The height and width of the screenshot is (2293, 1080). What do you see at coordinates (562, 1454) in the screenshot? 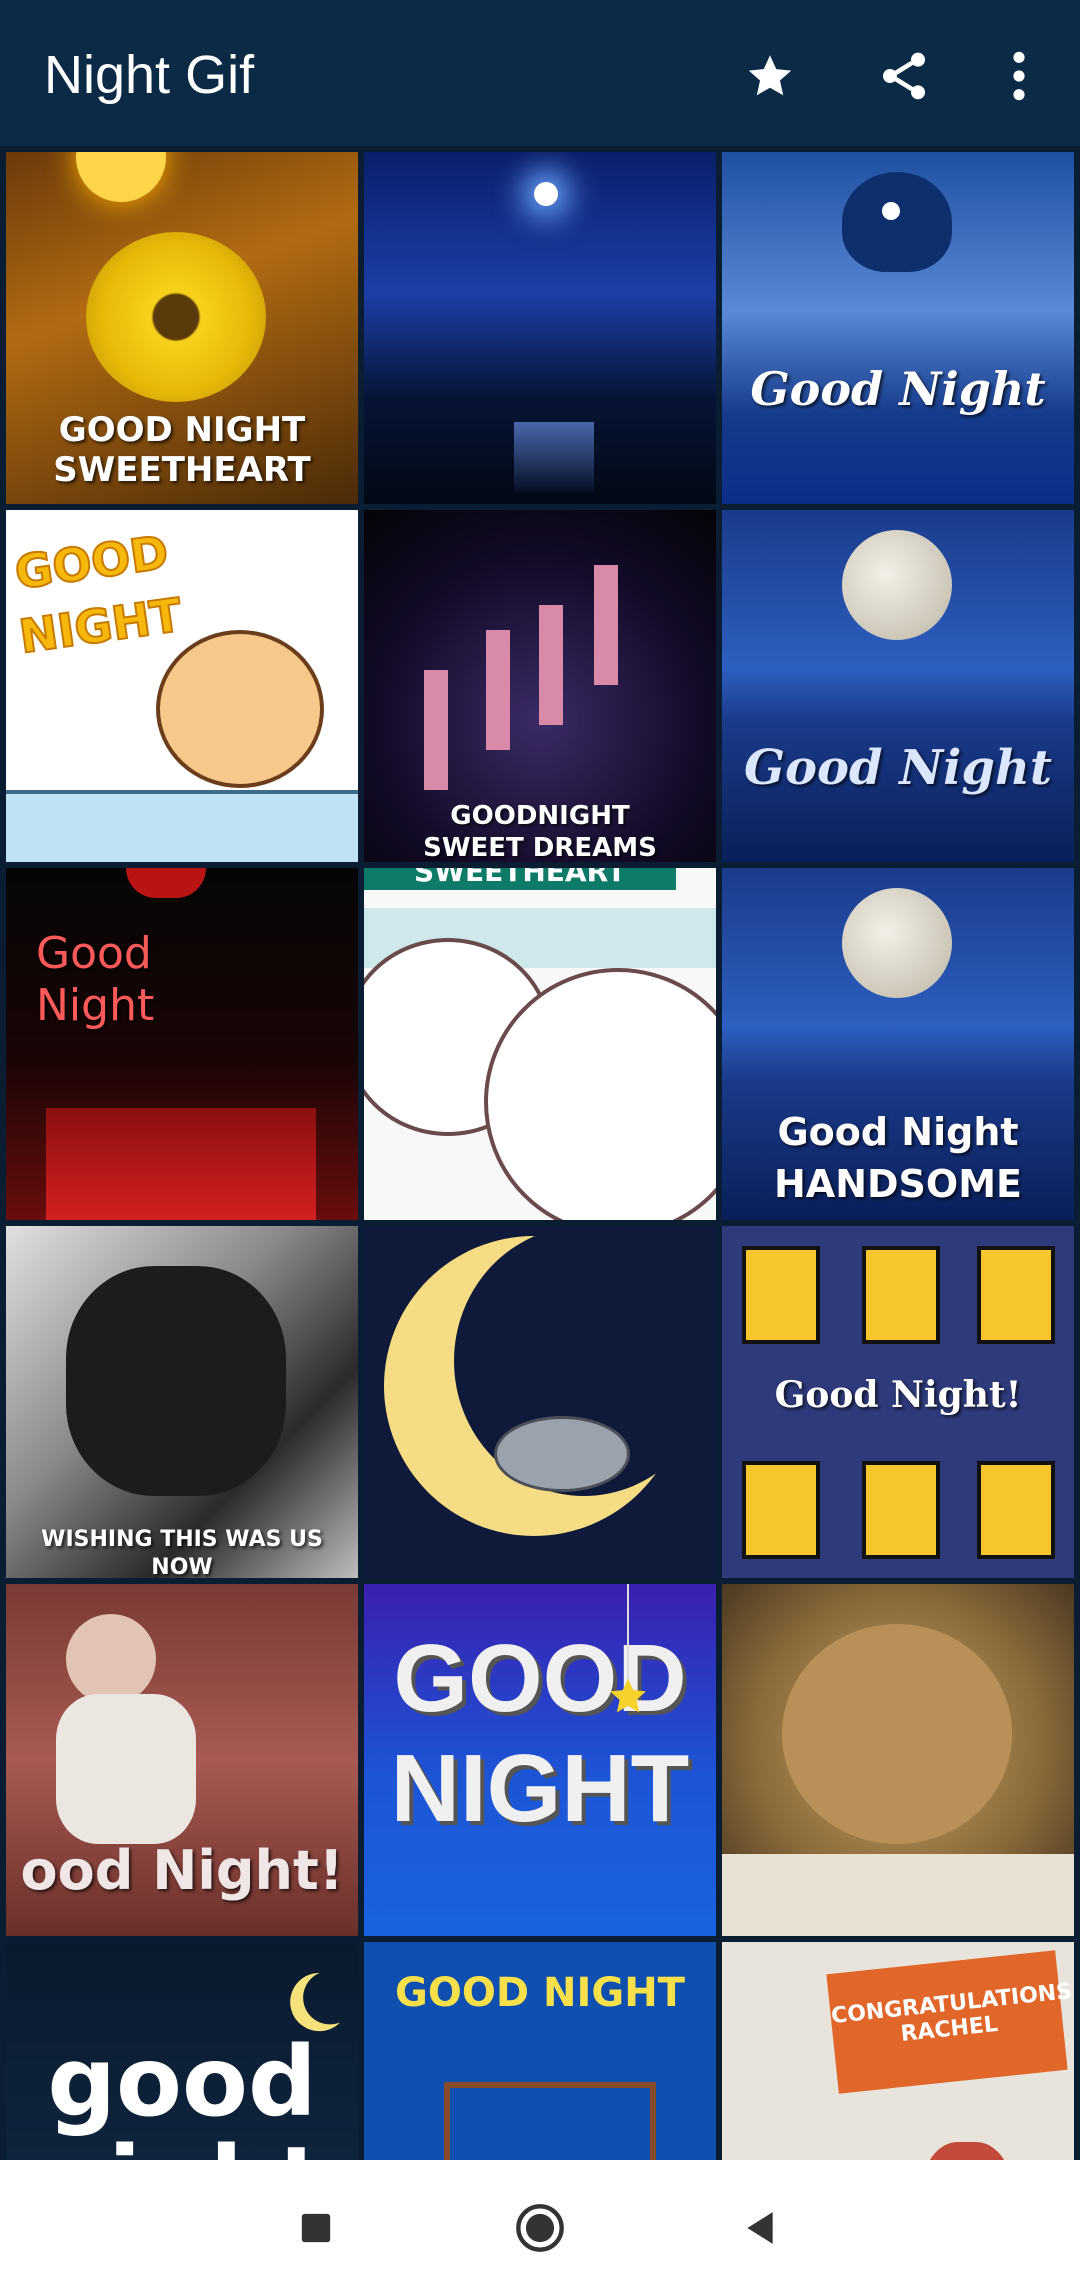
I see `cat-shape` at bounding box center [562, 1454].